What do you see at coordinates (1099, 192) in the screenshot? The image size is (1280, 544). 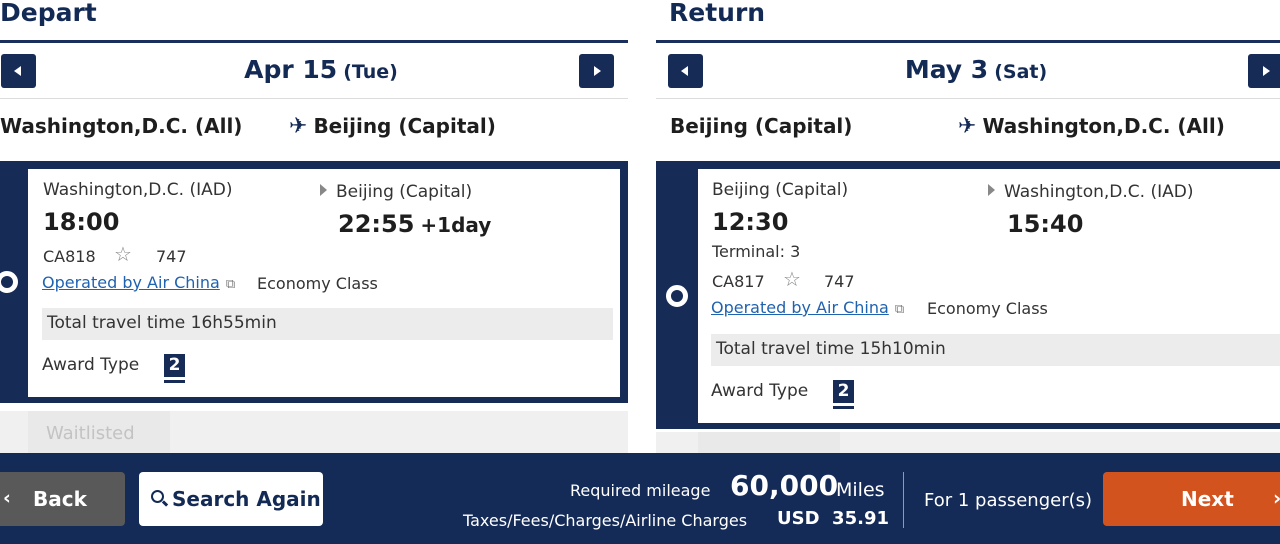 I see `return-destination-airport-label: Washington,D.C. (IAD)` at bounding box center [1099, 192].